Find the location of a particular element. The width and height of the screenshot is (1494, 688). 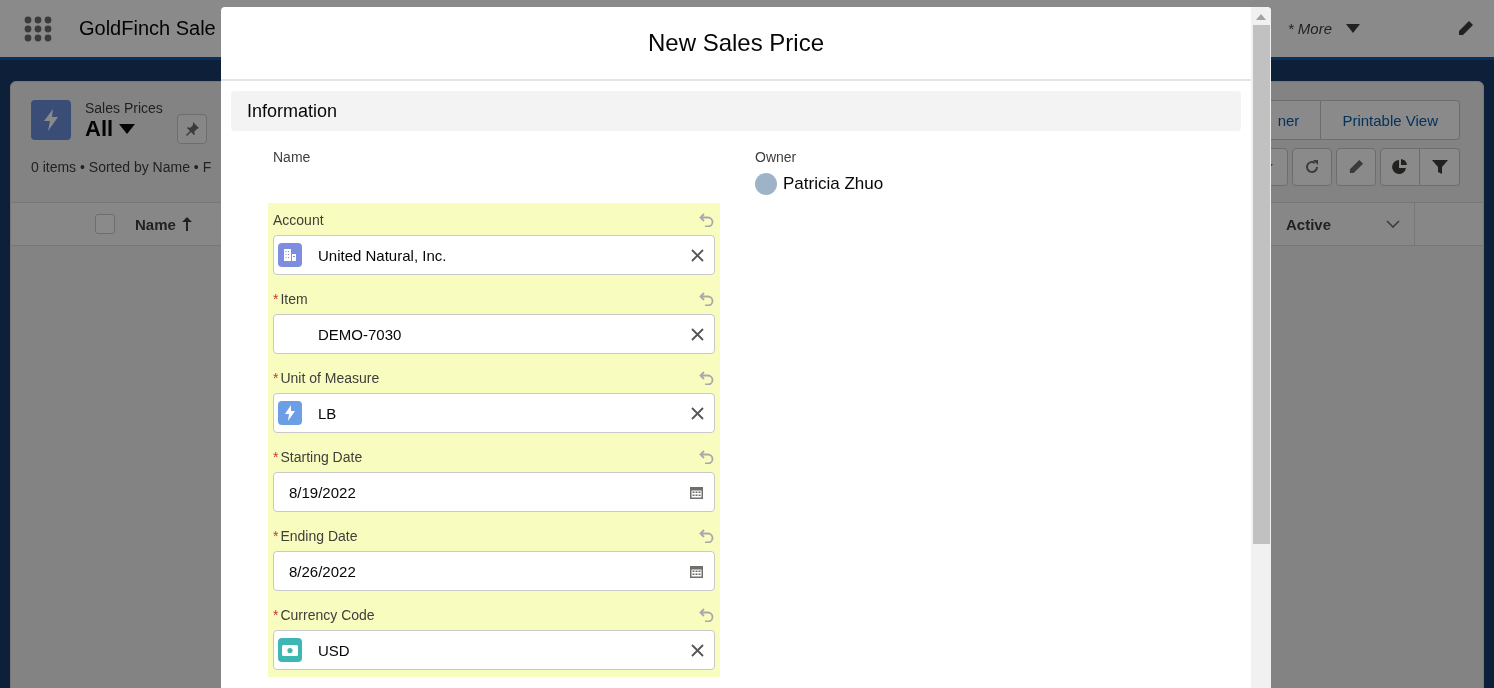

field-label: *Currency Code is located at coordinates (324, 614).